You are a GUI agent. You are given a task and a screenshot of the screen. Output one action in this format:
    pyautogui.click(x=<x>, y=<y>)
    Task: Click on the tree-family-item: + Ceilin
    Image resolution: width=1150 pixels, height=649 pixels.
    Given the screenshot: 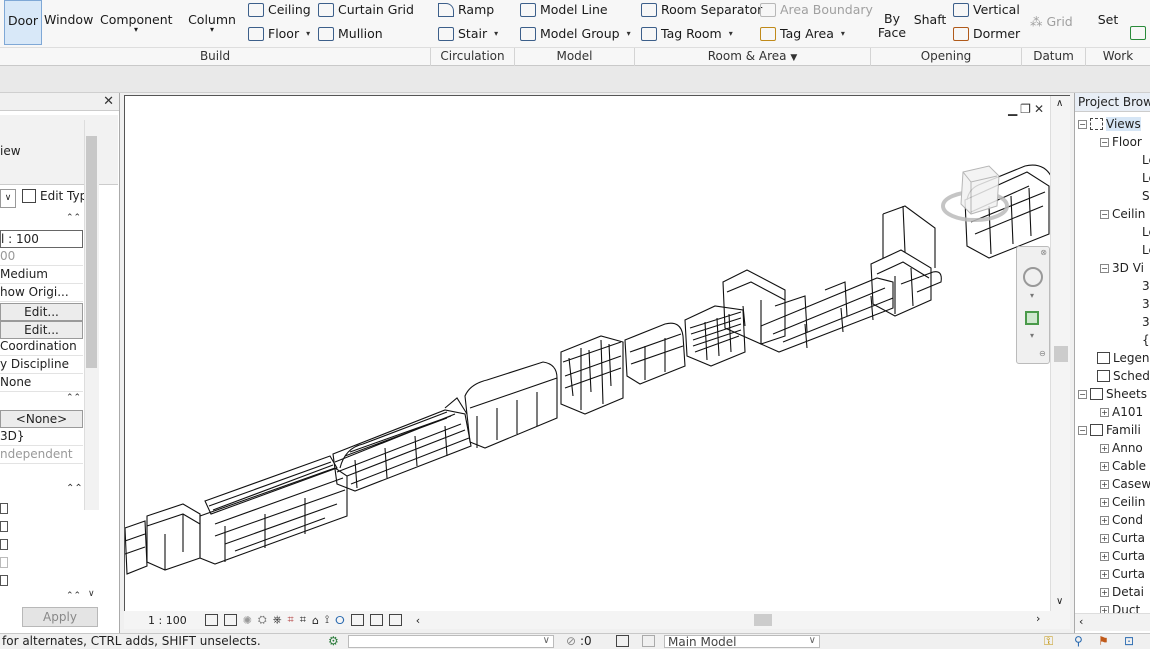 What is the action you would take?
    pyautogui.click(x=1122, y=502)
    